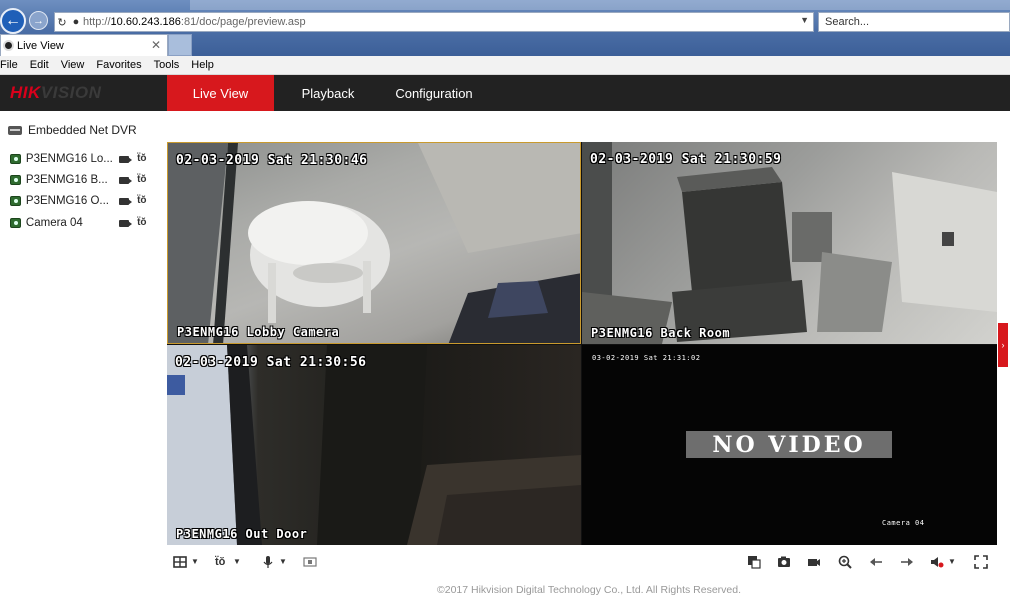 This screenshot has height=596, width=1010. I want to click on zoom-button, so click(845, 561).